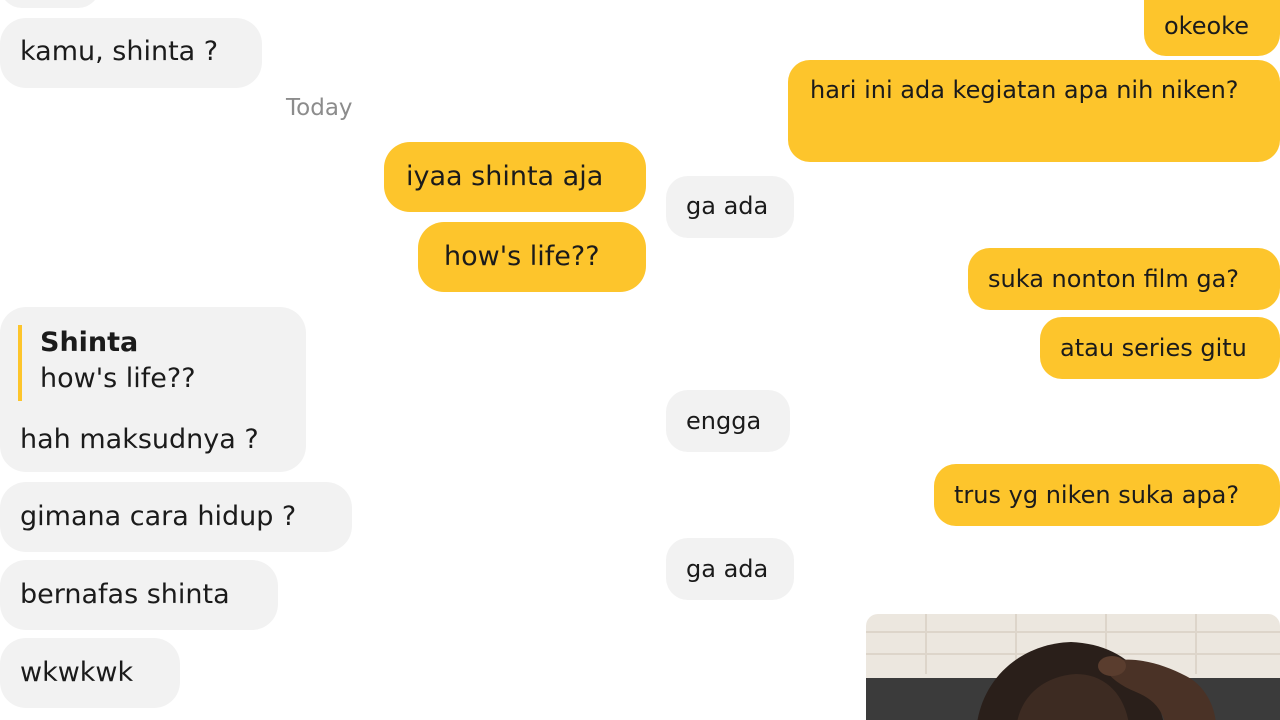  I want to click on incoming-message: wkwkwk, so click(90, 673).